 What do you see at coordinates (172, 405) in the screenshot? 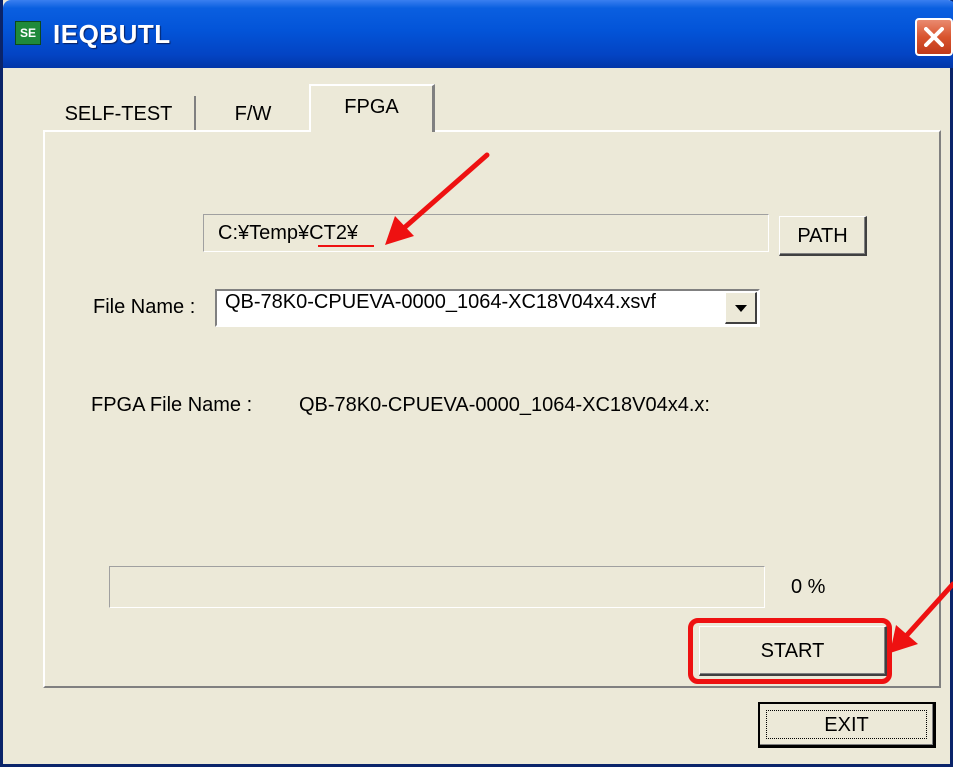
I see `fpga-file-name-label: FPGA File Name :` at bounding box center [172, 405].